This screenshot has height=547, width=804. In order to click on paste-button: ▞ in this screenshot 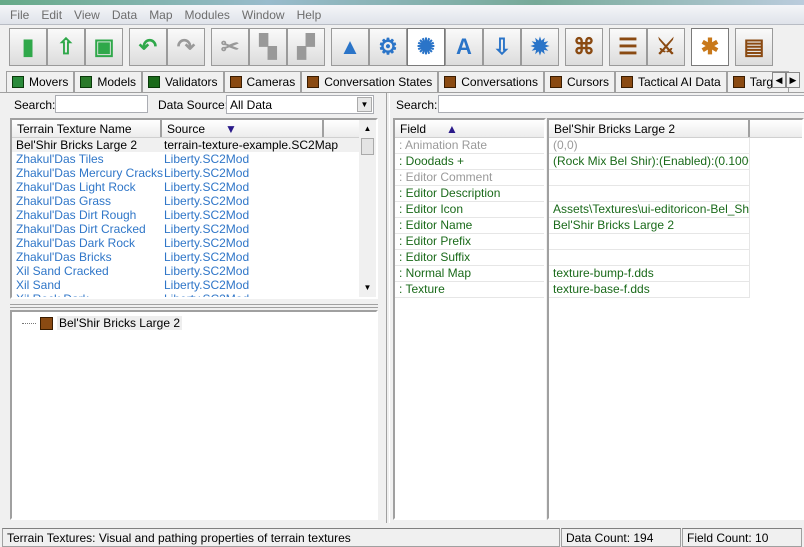, I will do `click(306, 47)`.